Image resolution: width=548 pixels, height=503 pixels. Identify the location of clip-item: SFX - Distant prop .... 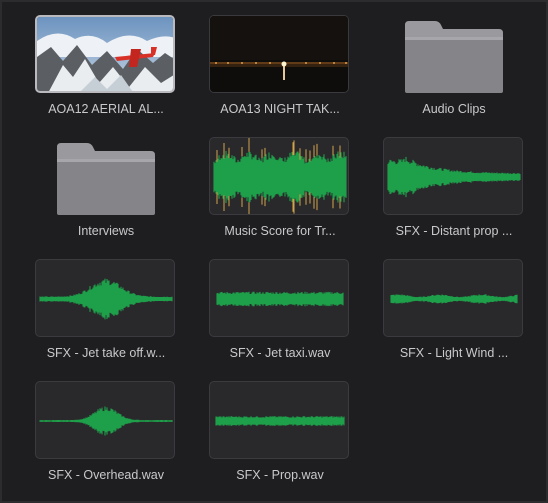
(454, 198).